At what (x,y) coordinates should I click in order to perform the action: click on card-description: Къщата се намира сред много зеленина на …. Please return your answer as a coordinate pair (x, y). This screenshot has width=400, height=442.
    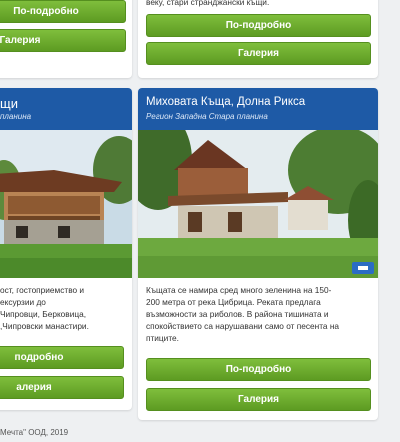
    Looking at the image, I should click on (243, 314).